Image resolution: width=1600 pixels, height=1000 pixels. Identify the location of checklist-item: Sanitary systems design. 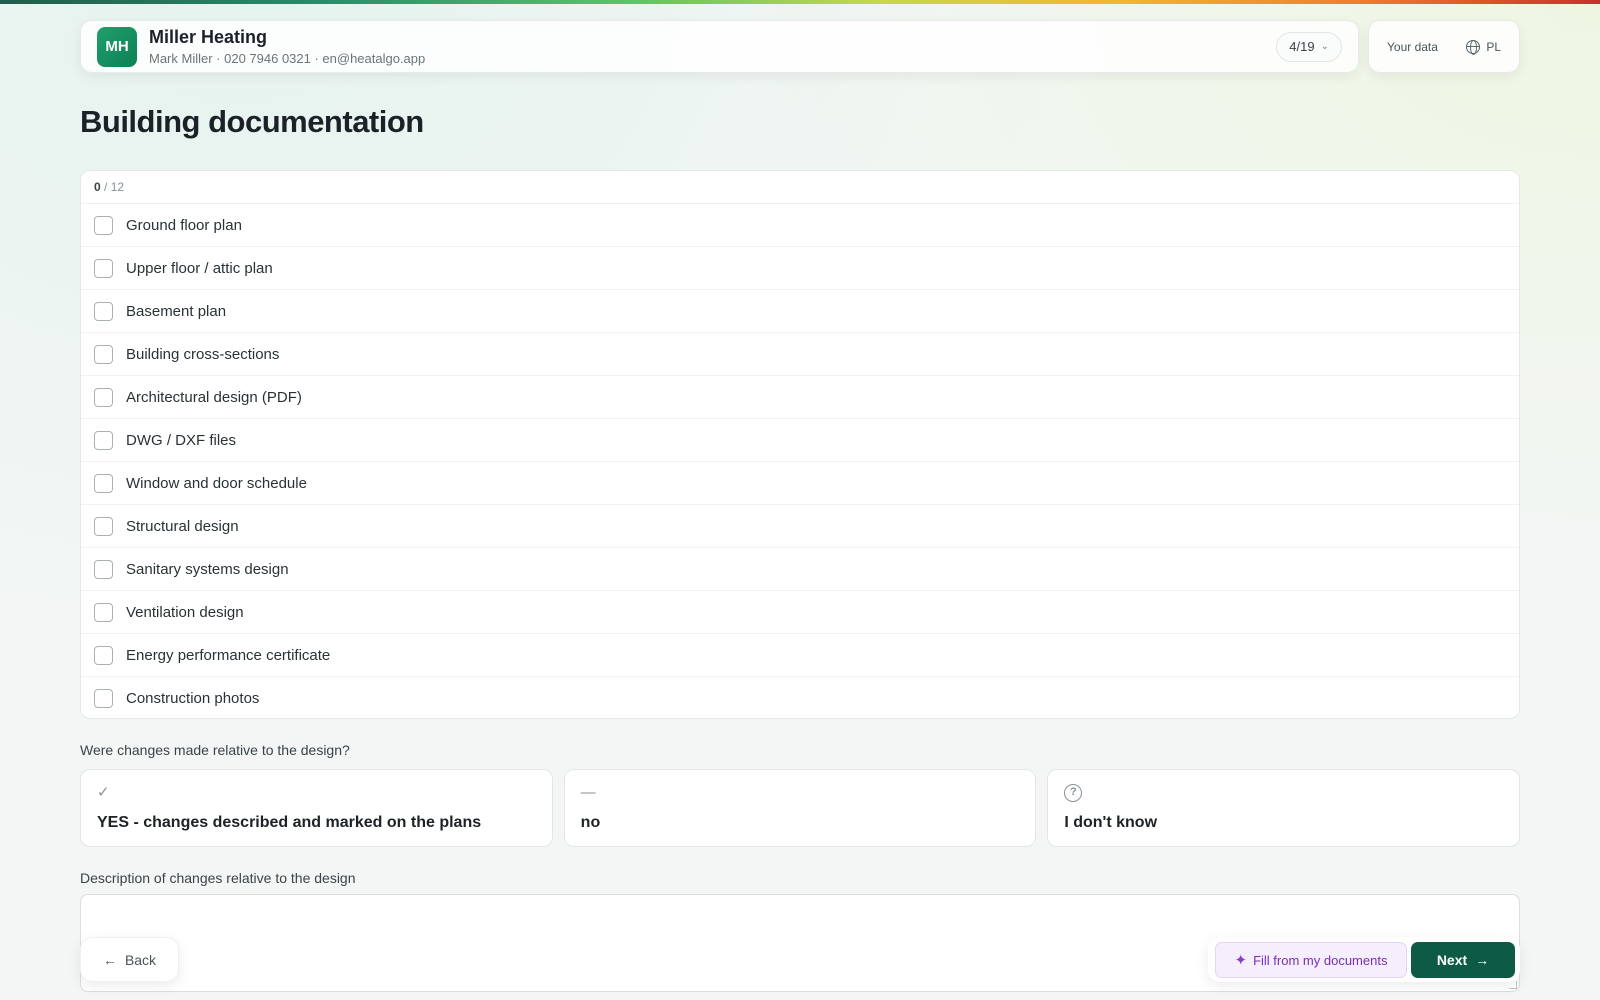
(800, 569).